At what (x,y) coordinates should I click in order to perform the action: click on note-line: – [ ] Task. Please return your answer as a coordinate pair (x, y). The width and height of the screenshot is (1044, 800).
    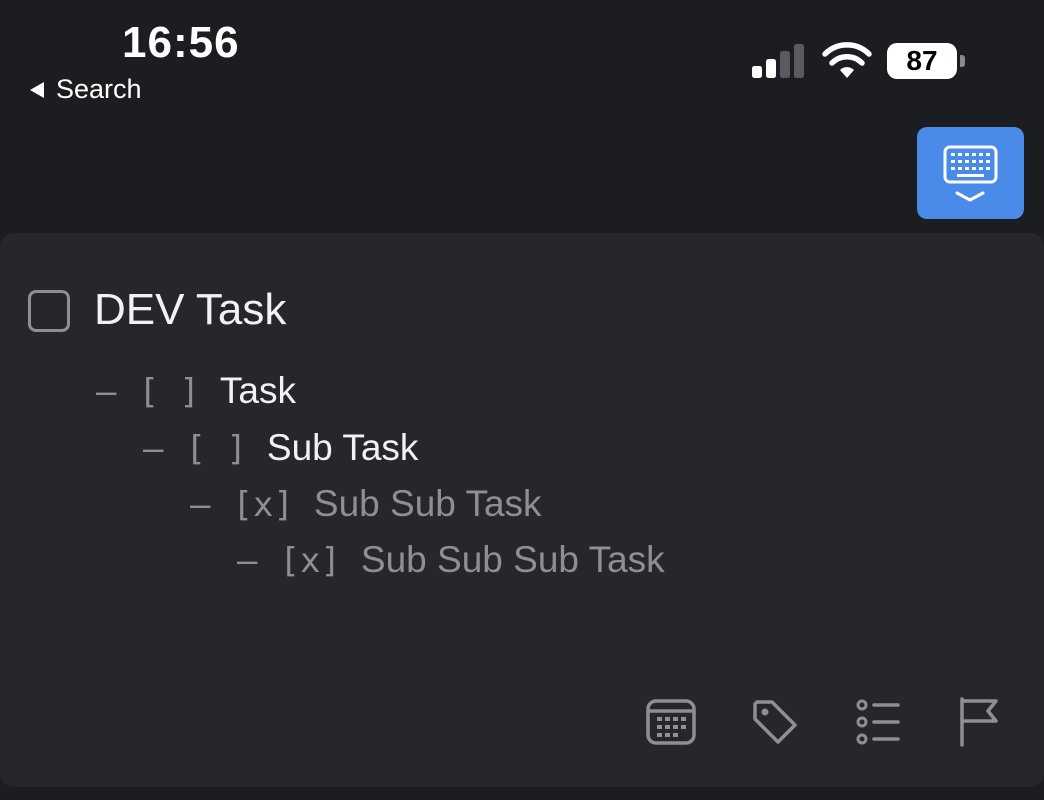
    Looking at the image, I should click on (196, 391).